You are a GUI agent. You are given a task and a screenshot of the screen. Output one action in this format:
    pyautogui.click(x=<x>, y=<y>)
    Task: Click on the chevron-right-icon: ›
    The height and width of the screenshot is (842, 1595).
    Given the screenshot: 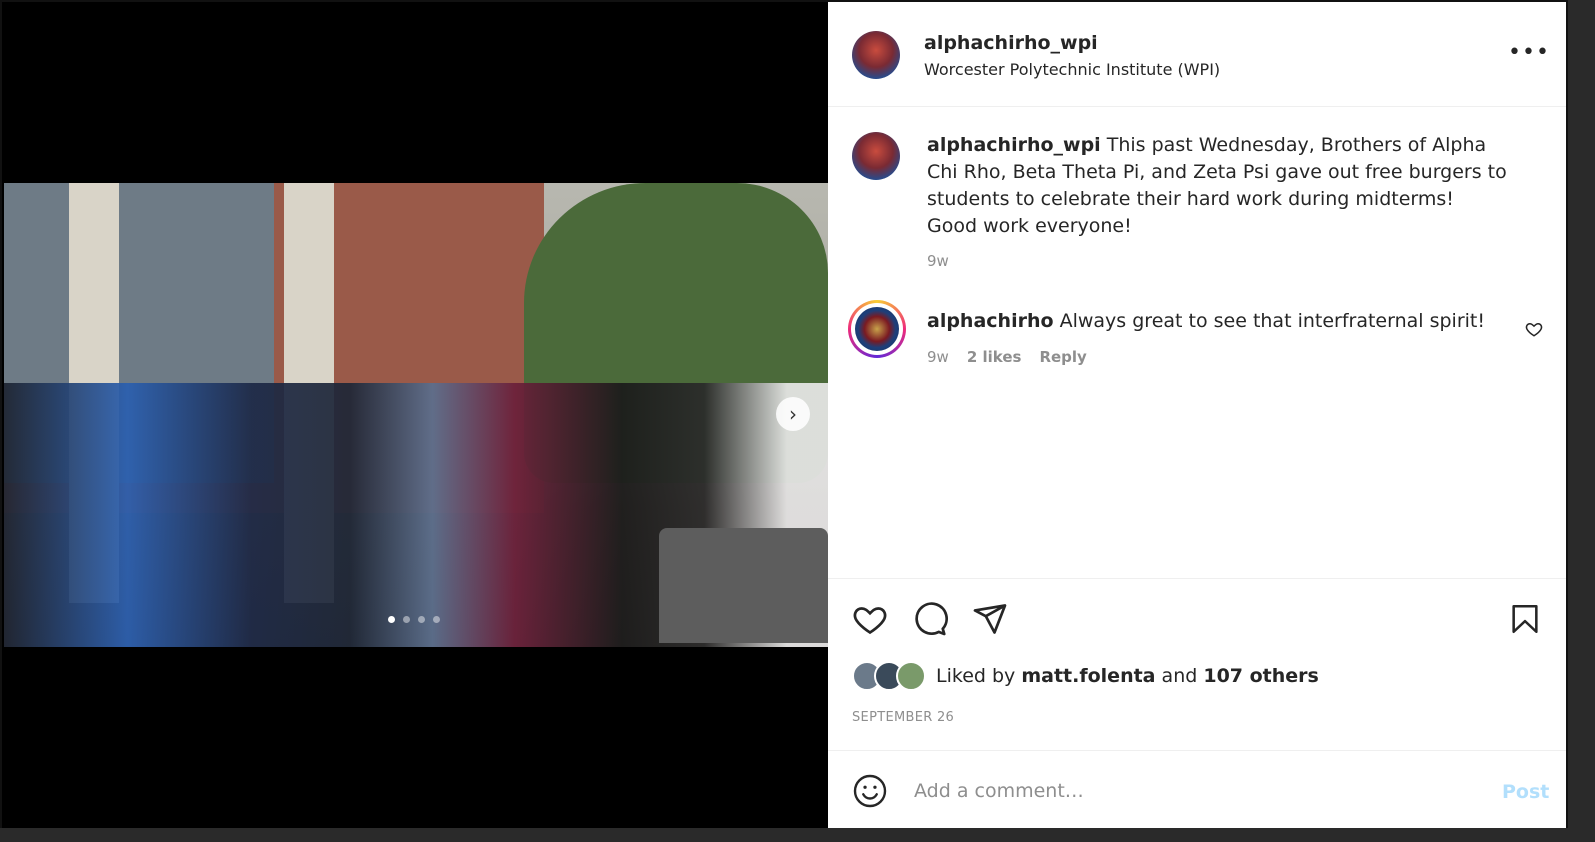 What is the action you would take?
    pyautogui.click(x=793, y=414)
    